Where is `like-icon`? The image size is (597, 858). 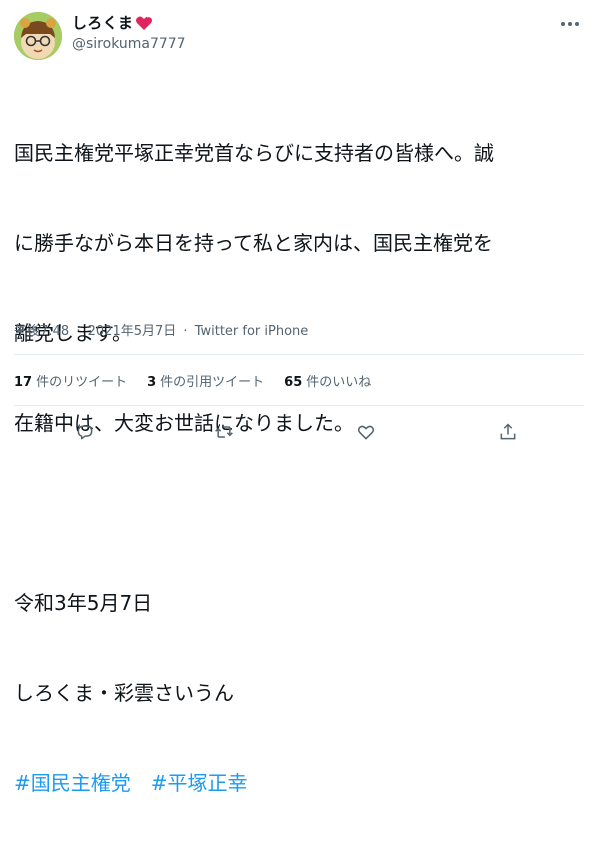 like-icon is located at coordinates (366, 432).